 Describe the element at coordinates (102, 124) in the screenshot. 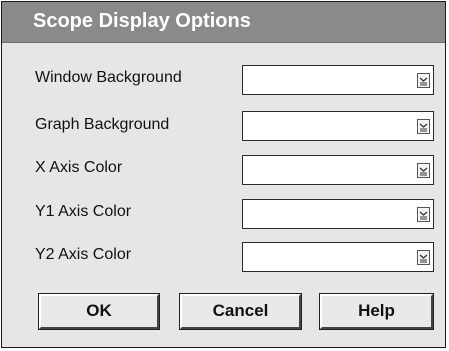

I see `graph-background-label: Graph Background` at that location.